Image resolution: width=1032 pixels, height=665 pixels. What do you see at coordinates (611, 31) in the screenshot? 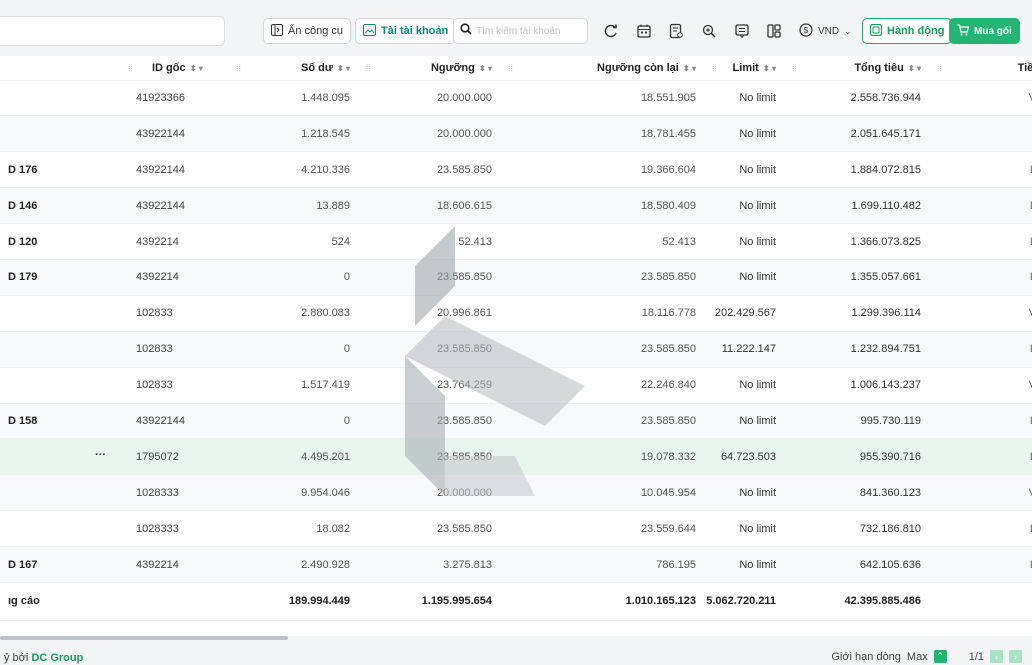
I see `refresh-icon` at bounding box center [611, 31].